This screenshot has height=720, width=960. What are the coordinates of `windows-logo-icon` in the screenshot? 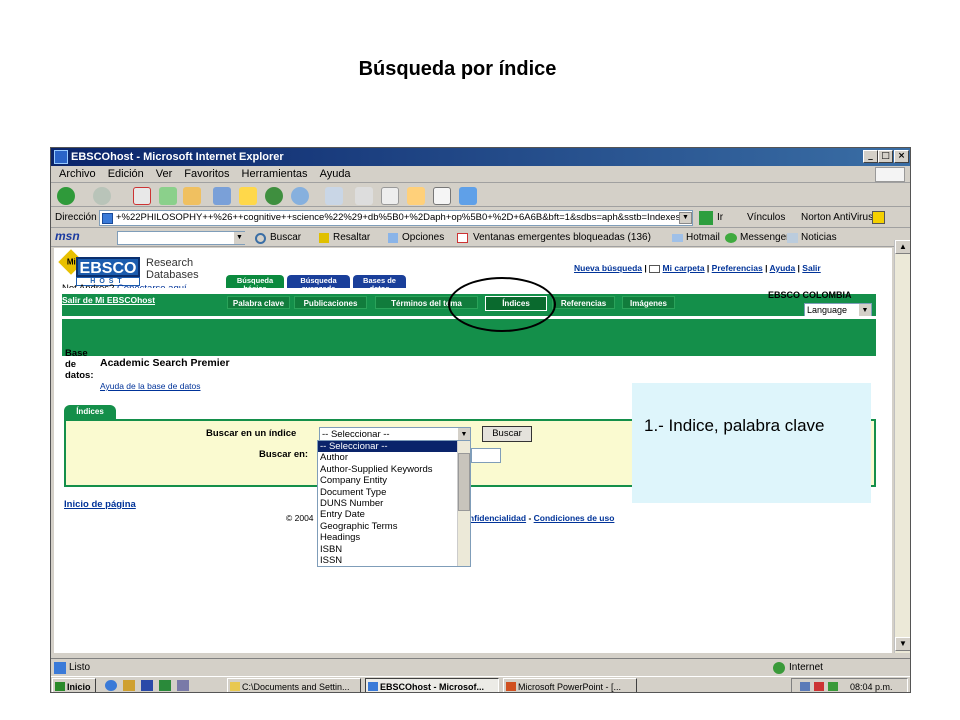 It's located at (890, 174).